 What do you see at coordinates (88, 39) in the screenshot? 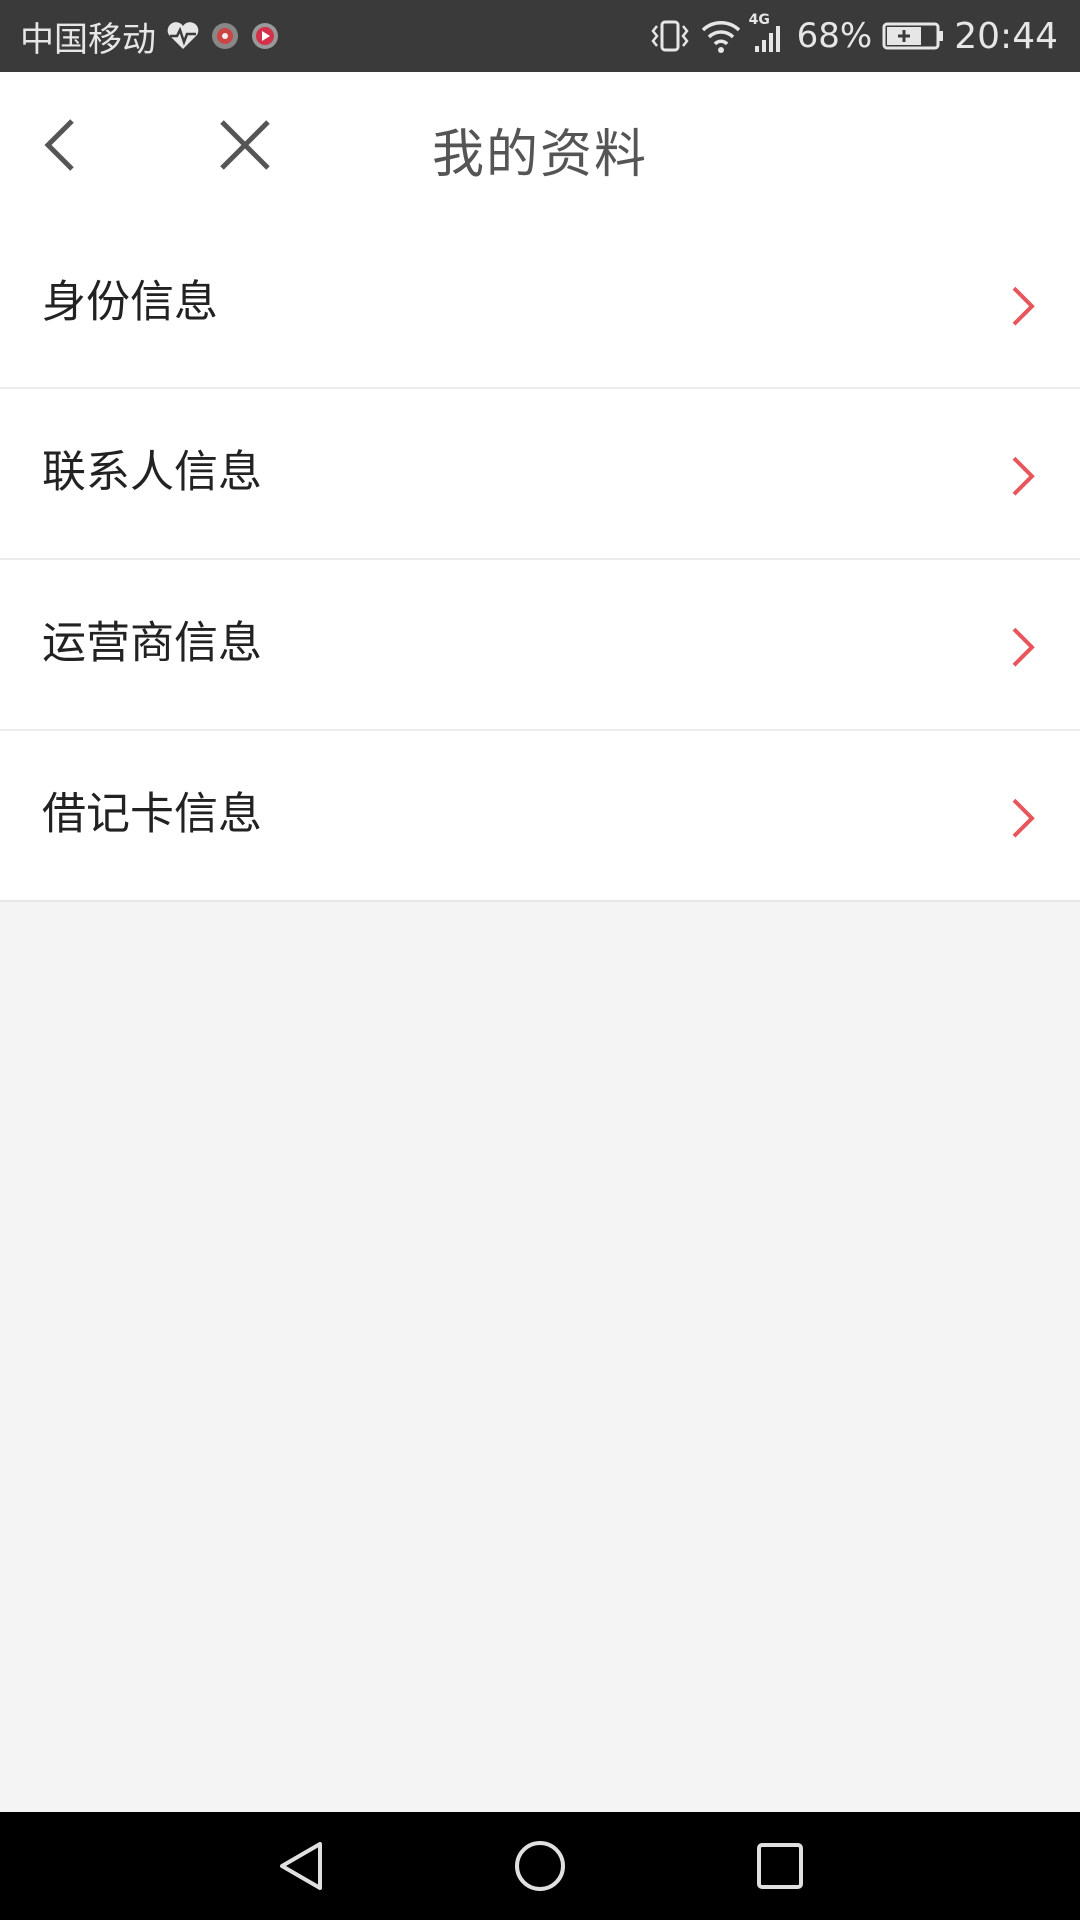
I see `carrier-name: 中国移动` at bounding box center [88, 39].